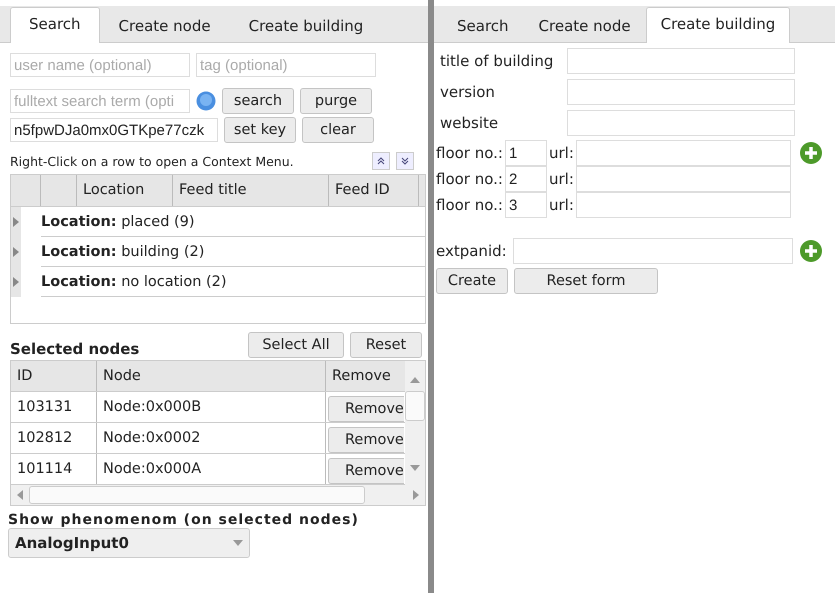 The image size is (835, 593). I want to click on expand-all-icon, so click(381, 161).